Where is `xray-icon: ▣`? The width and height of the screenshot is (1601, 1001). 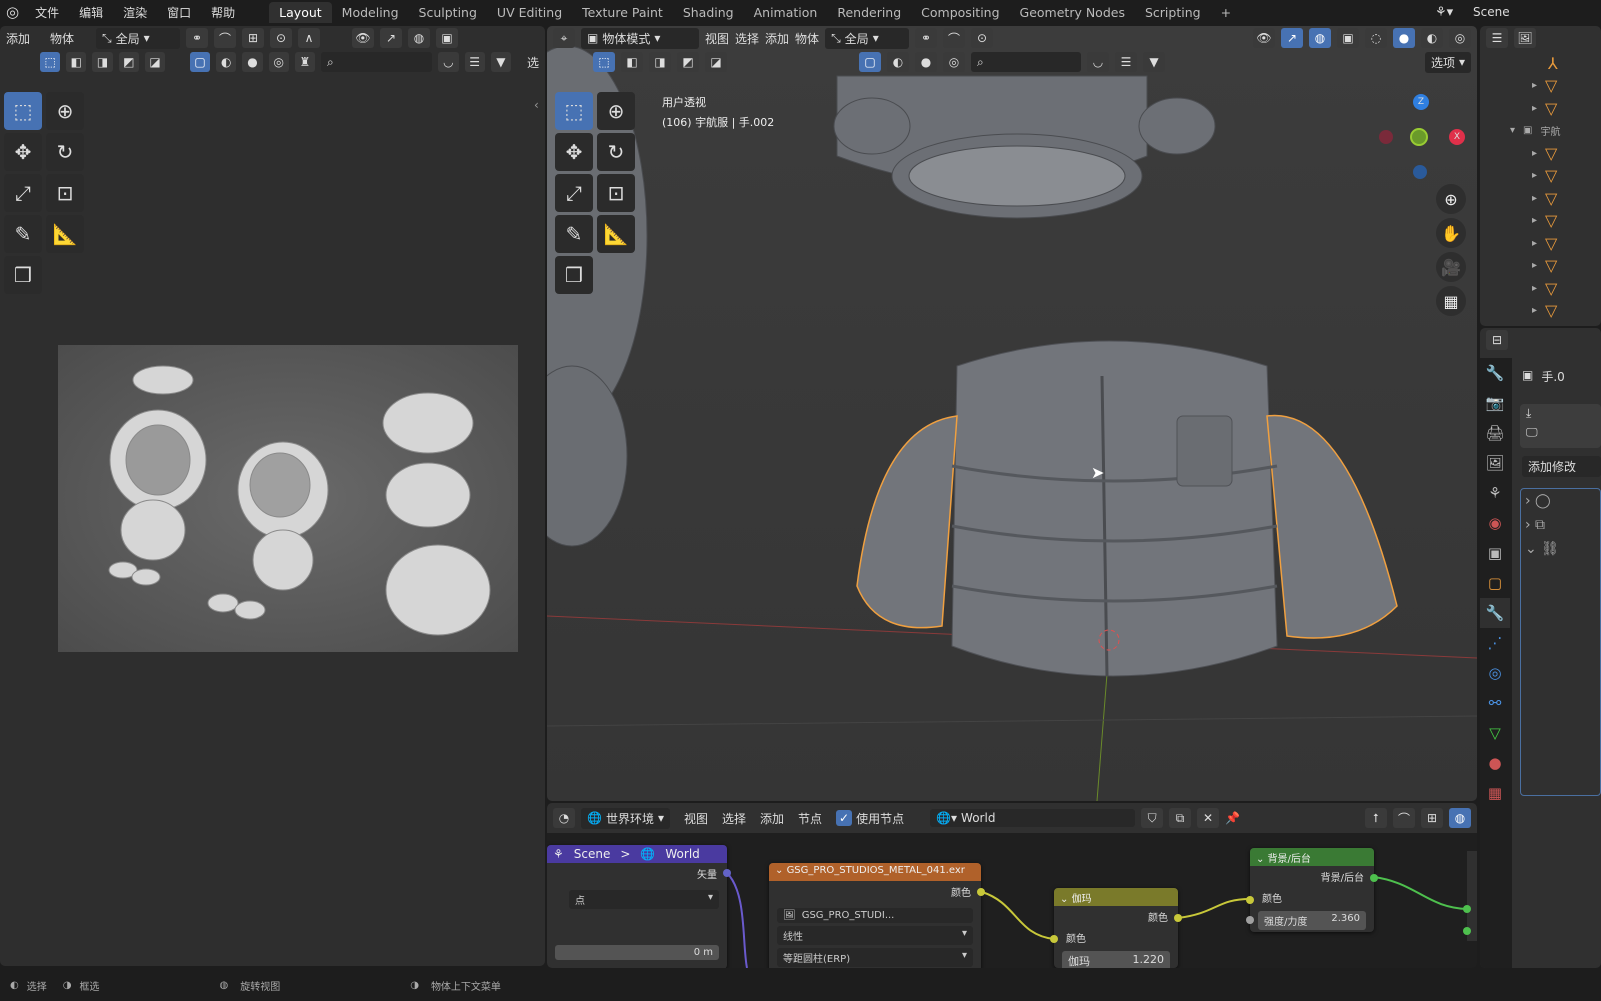
xray-icon: ▣ is located at coordinates (1348, 38).